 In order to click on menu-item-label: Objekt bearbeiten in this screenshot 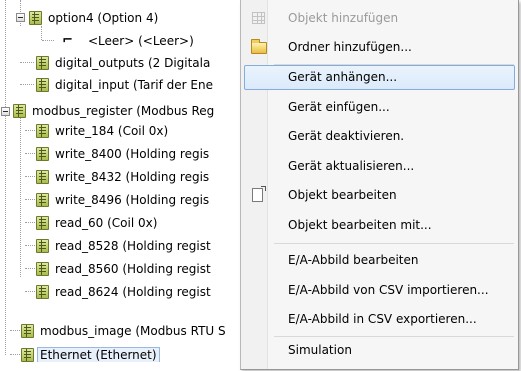, I will do `click(342, 195)`.